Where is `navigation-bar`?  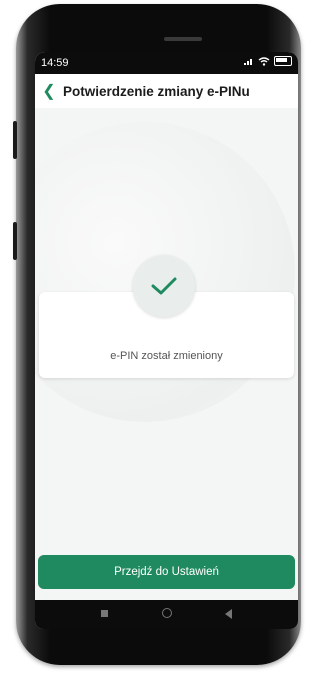
navigation-bar is located at coordinates (166, 614).